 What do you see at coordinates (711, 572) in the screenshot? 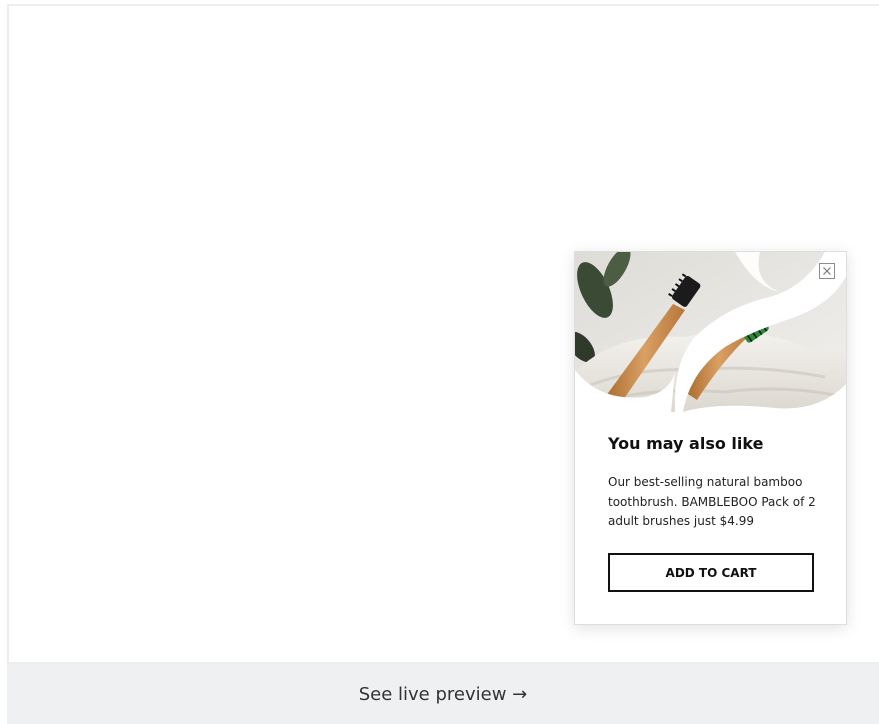
I see `add-to-cart-button: ADD TO CART` at bounding box center [711, 572].